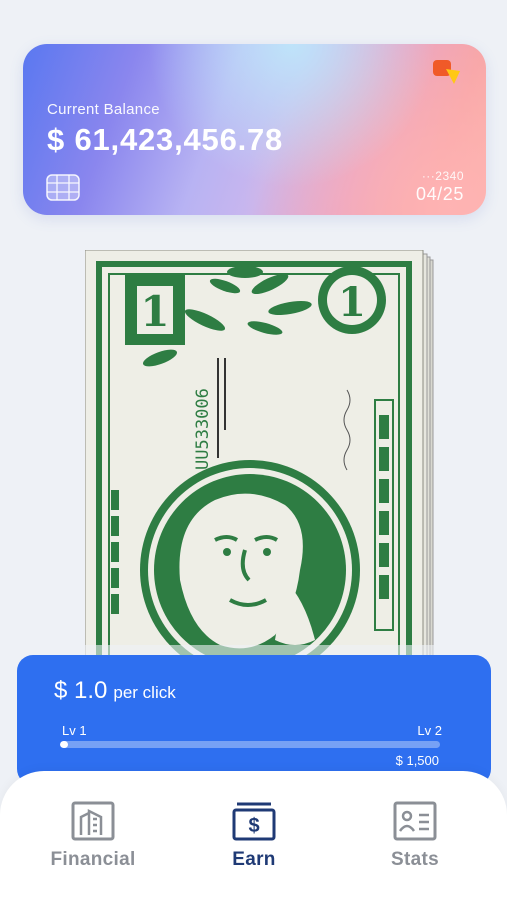 This screenshot has height=900, width=507. What do you see at coordinates (103, 109) in the screenshot?
I see `balance-label: Current Balance` at bounding box center [103, 109].